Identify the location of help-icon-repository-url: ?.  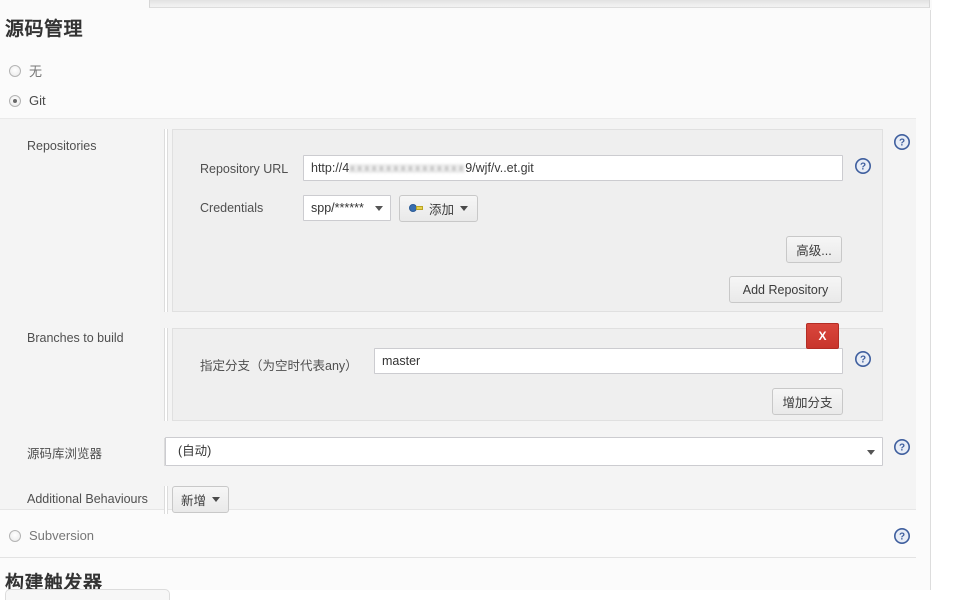
(863, 166).